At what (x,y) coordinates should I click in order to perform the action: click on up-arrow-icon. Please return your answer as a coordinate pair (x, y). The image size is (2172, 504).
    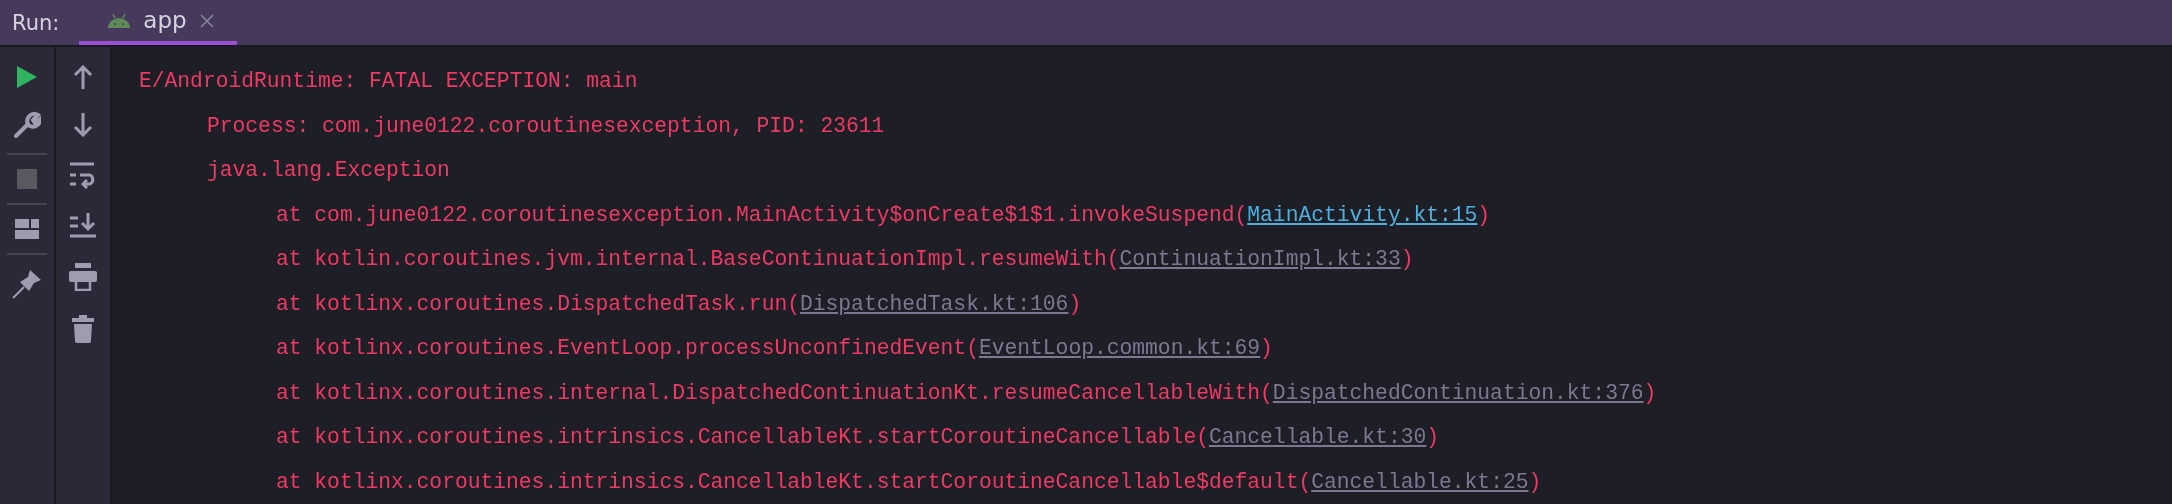
    Looking at the image, I should click on (83, 77).